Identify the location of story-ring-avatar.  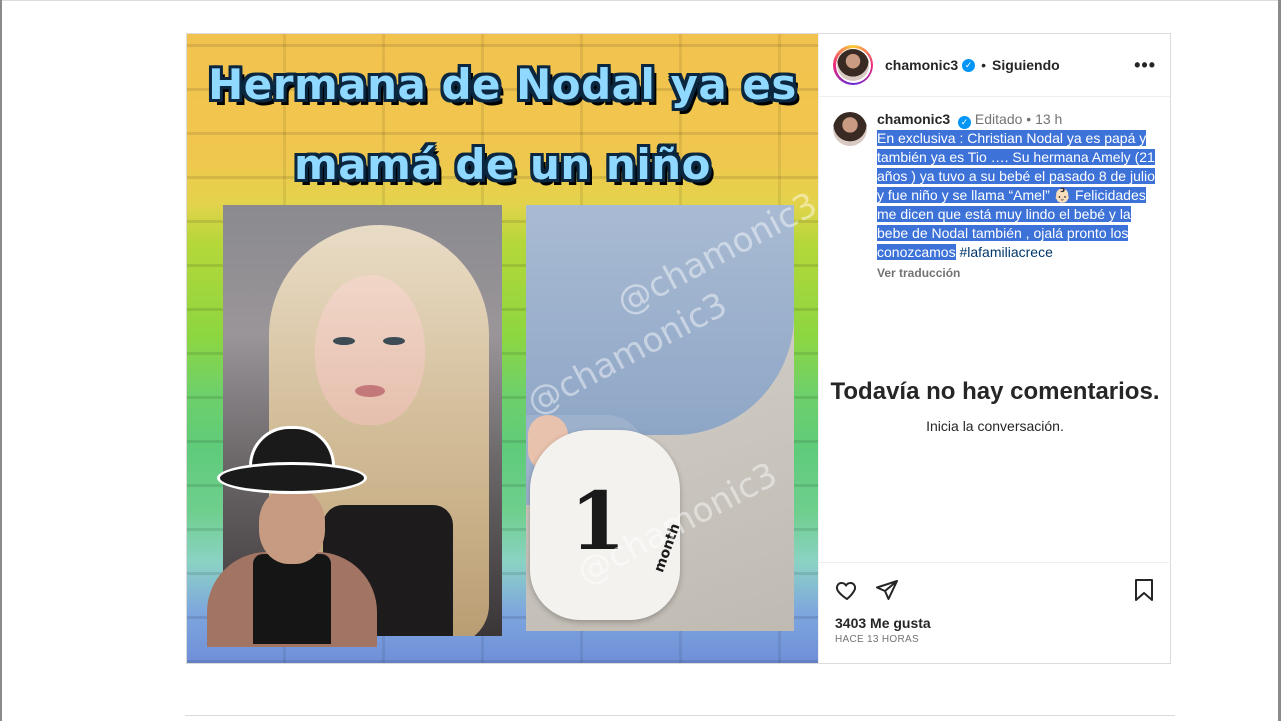
(853, 65).